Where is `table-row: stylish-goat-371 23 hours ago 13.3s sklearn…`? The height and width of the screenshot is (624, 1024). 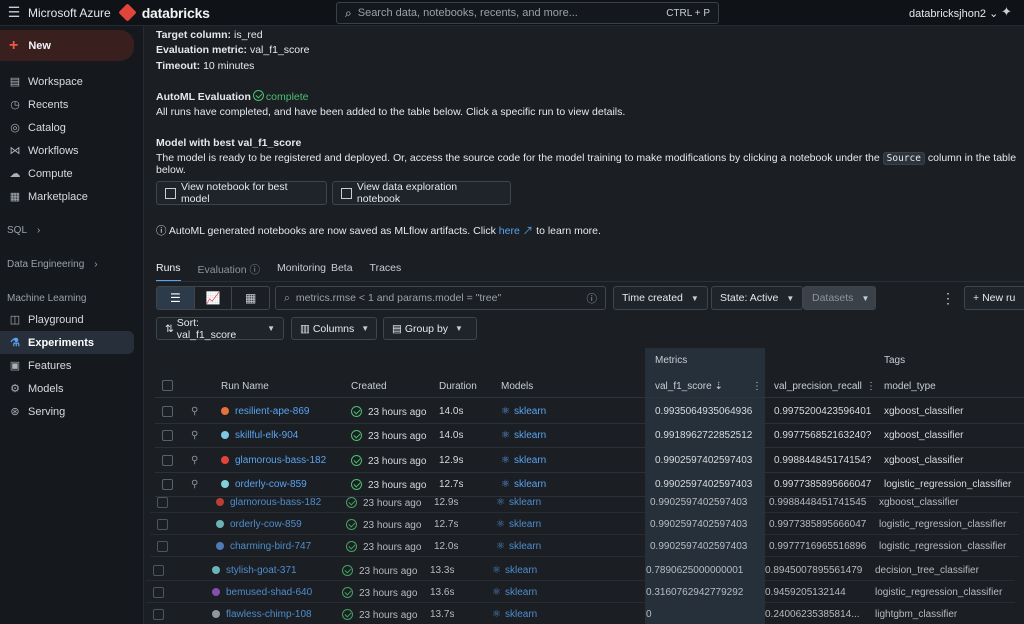 table-row: stylish-goat-371 23 hours ago 13.3s sklearn… is located at coordinates (580, 570).